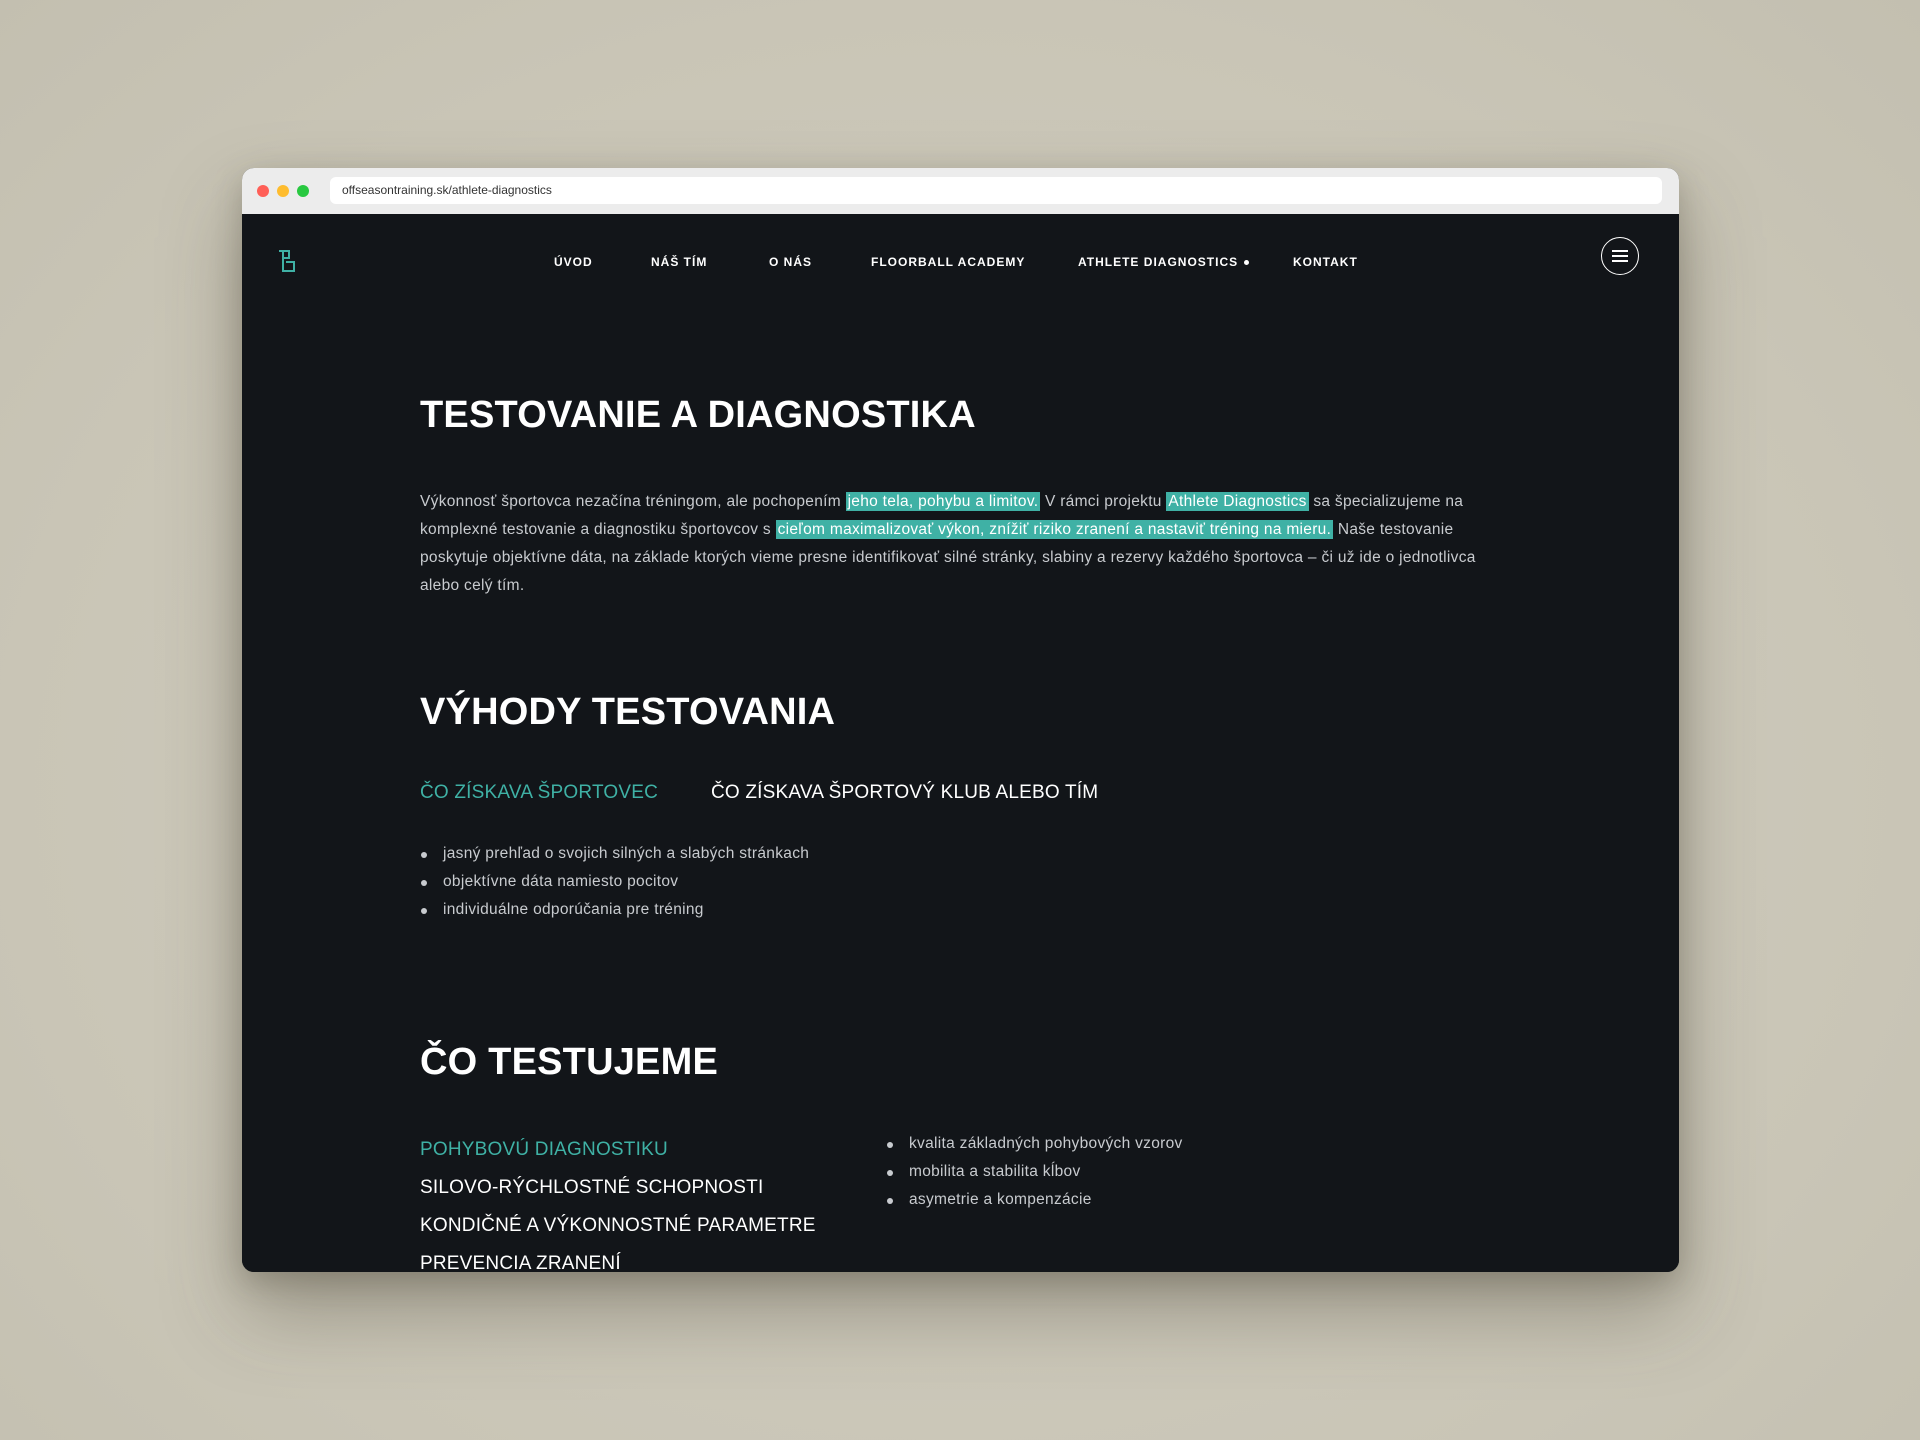 This screenshot has width=1920, height=1440. Describe the element at coordinates (1103, 501) in the screenshot. I see `intro-text: V rámci projektu` at that location.